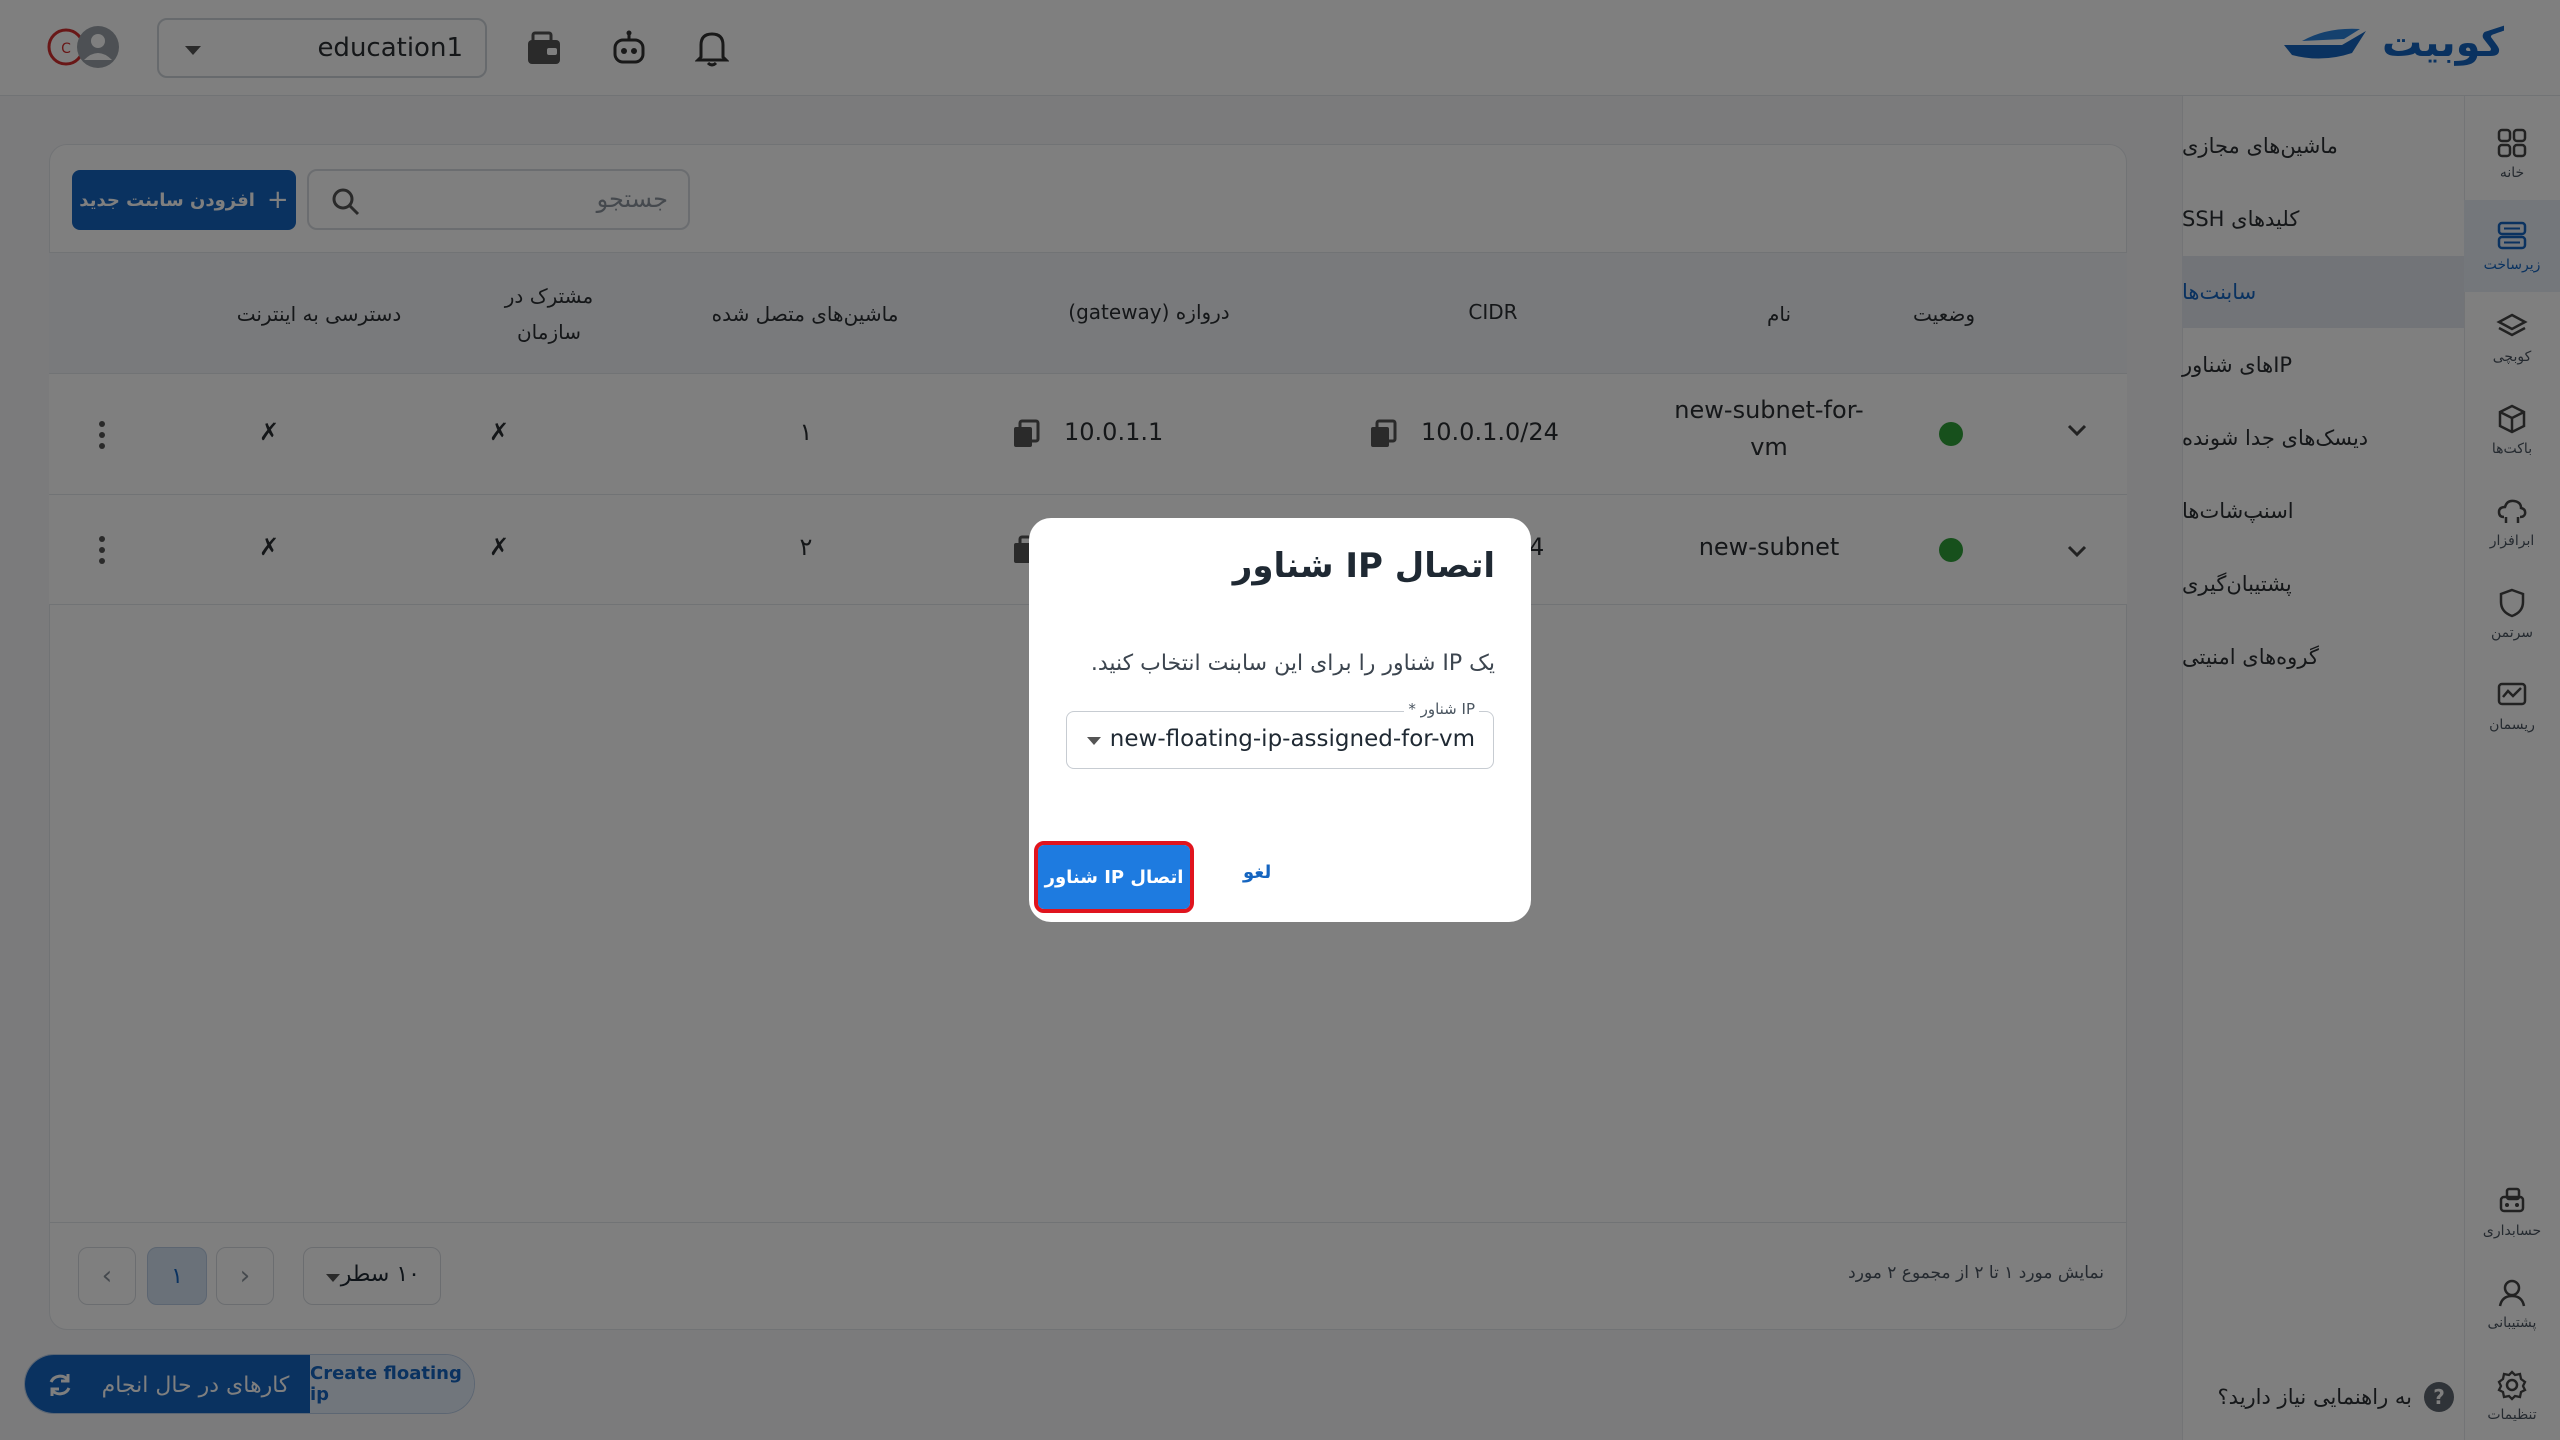 The width and height of the screenshot is (2560, 1440). I want to click on attach-button-label: اتصال IP شناور, so click(1114, 877).